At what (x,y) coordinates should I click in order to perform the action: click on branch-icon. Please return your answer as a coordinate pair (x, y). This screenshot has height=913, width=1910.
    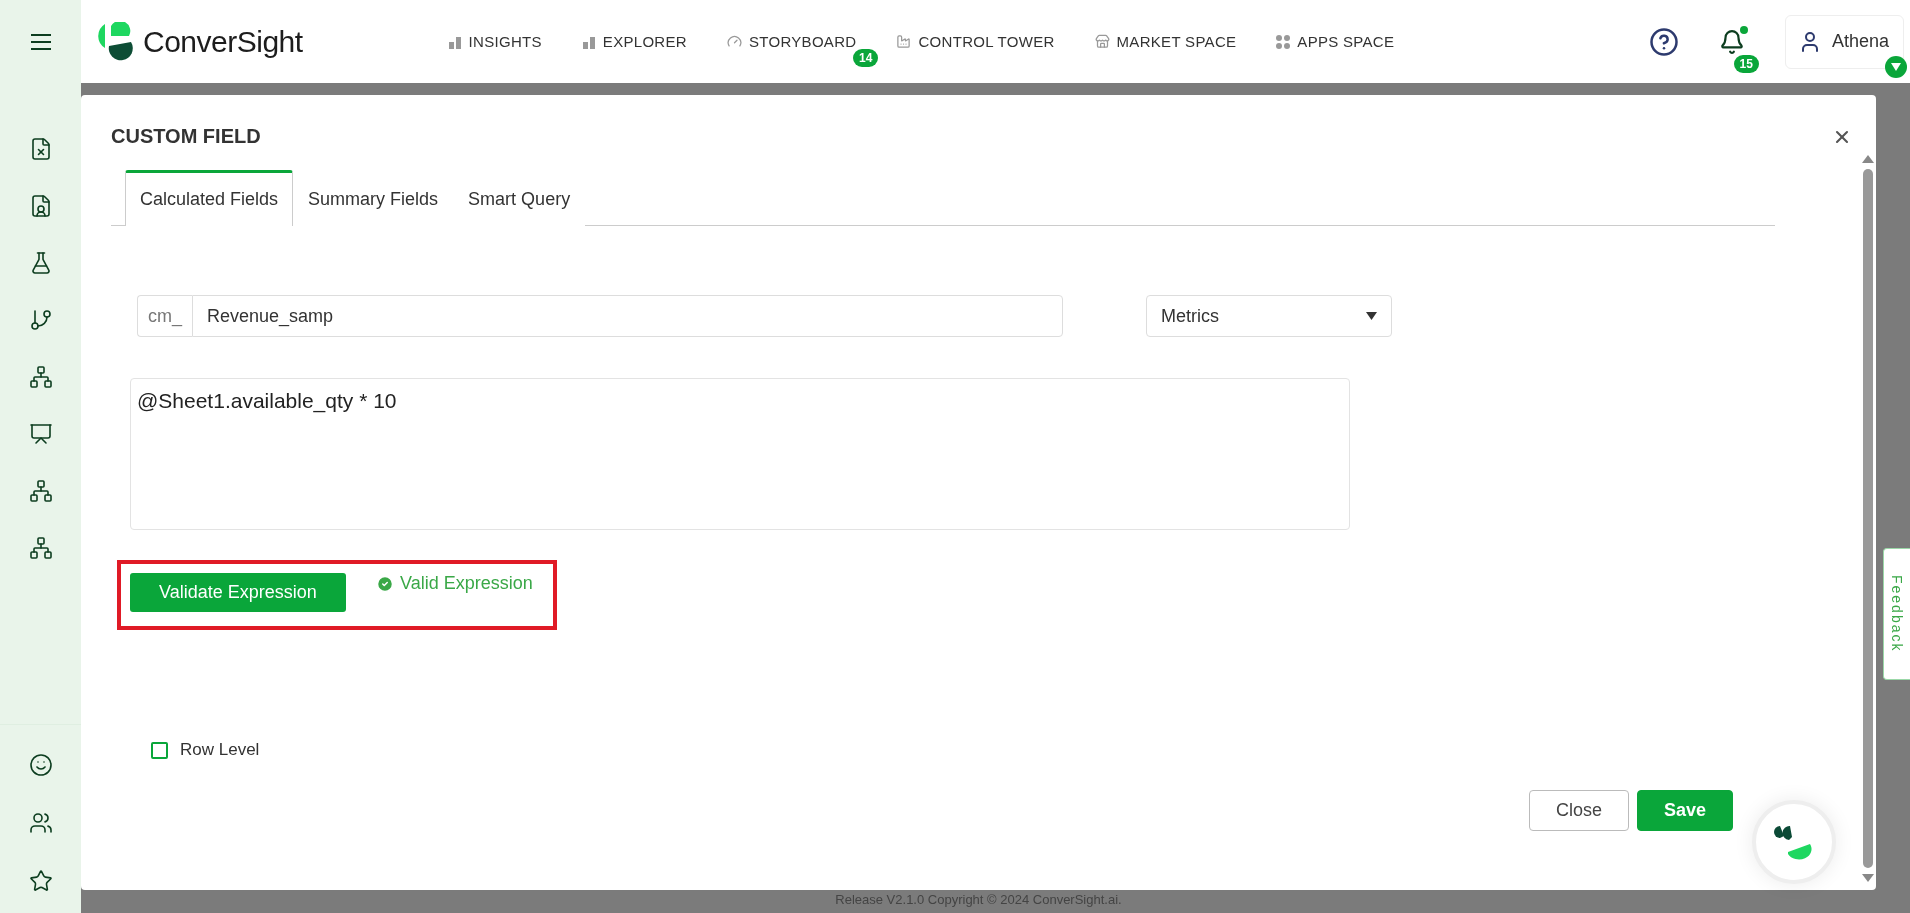
    Looking at the image, I should click on (40, 320).